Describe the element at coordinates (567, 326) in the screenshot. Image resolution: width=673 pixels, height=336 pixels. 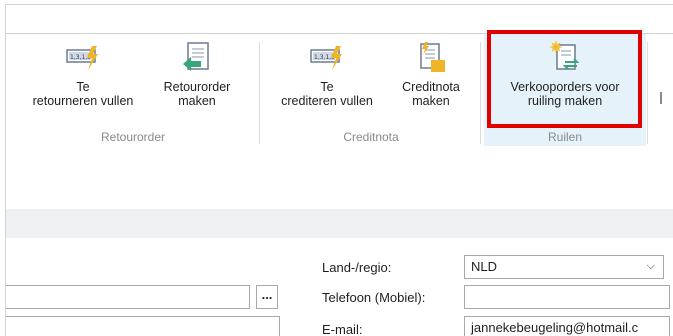
I see `email-field: jannekebeugeling@hotmail.c` at that location.